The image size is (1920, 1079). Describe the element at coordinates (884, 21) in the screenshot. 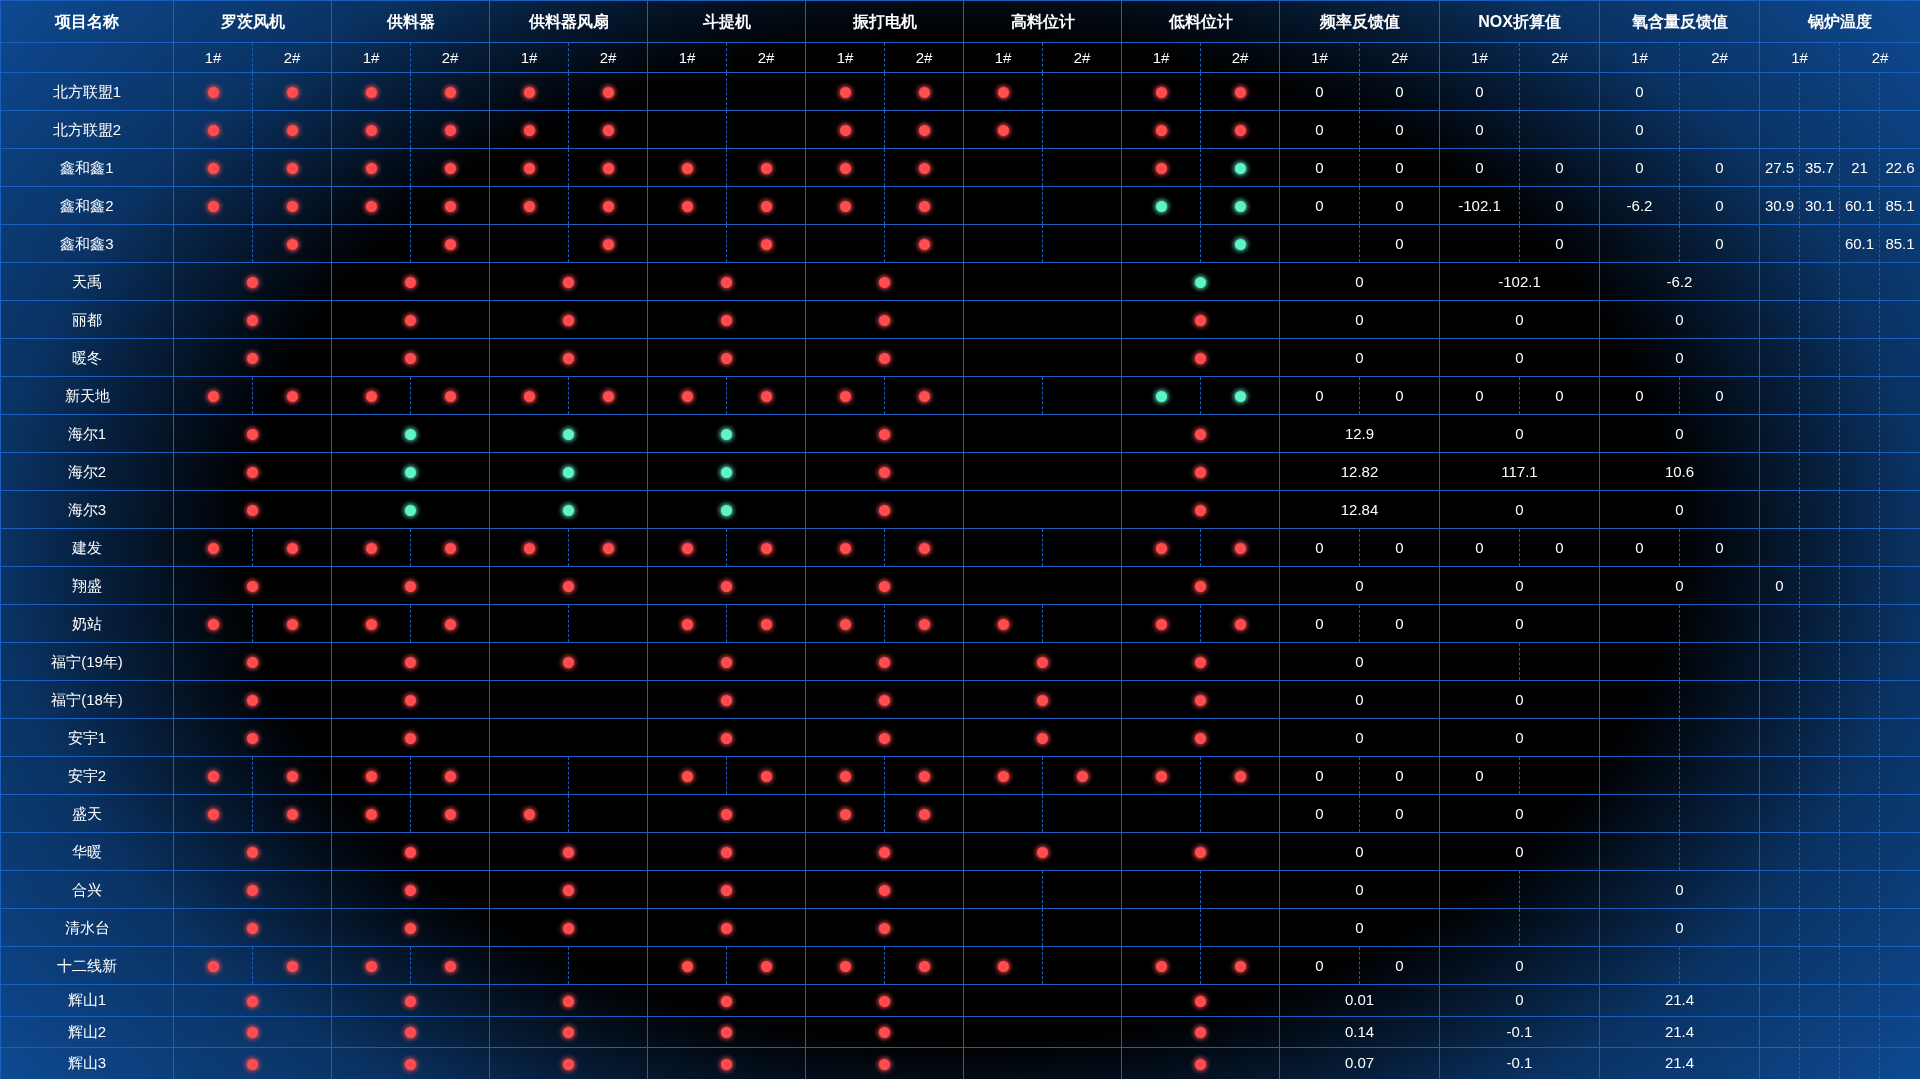

I see `column-header: 振打电机` at that location.